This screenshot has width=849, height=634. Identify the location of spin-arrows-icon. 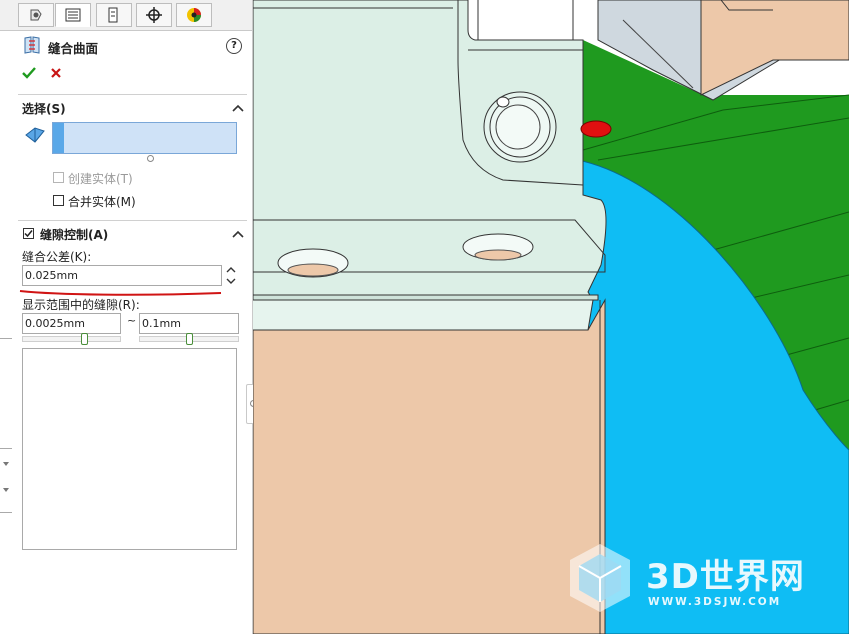
(231, 276).